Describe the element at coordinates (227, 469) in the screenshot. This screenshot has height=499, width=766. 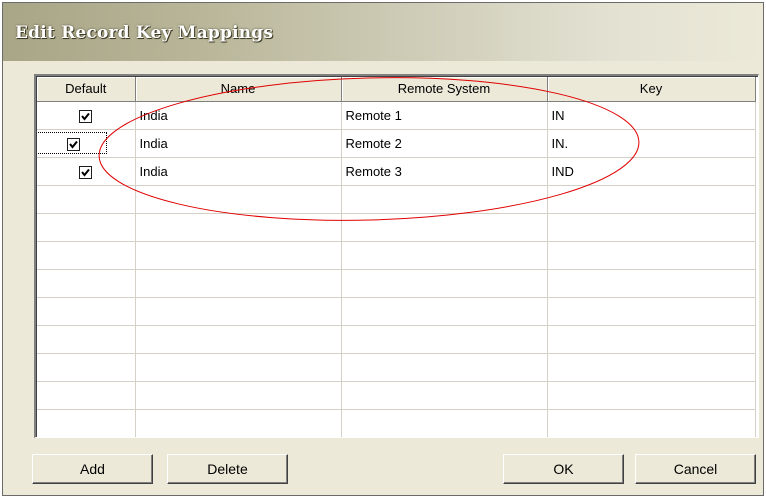
I see `delete-button: Delete` at that location.